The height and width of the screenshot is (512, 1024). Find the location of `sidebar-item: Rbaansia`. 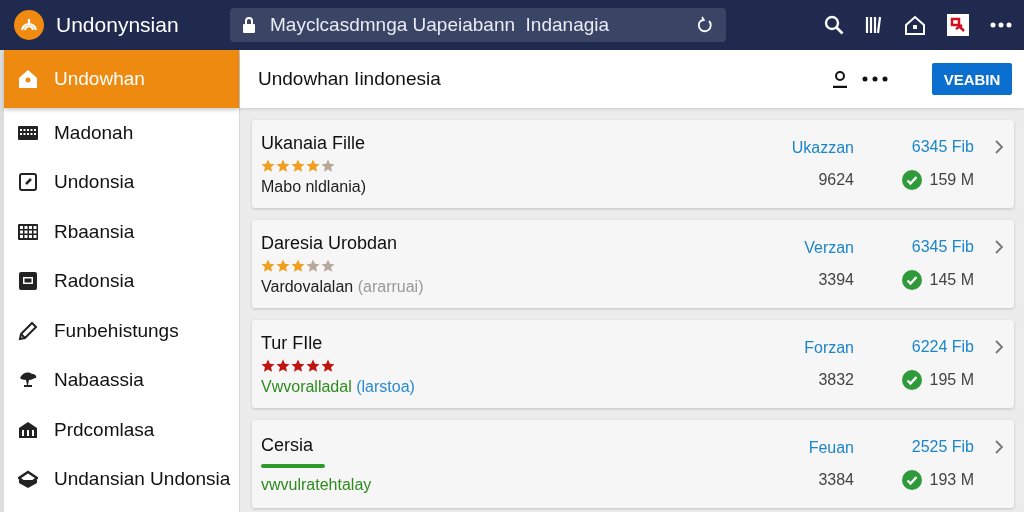

sidebar-item: Rbaansia is located at coordinates (121, 232).